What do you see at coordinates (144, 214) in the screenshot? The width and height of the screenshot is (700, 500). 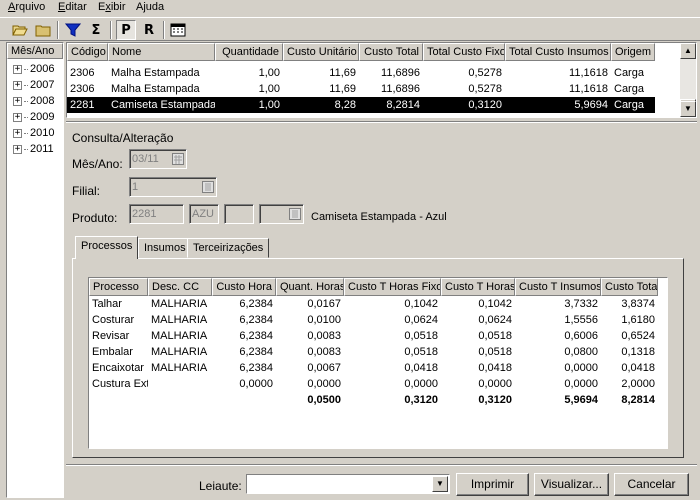 I see `produto-code-value: 2281` at bounding box center [144, 214].